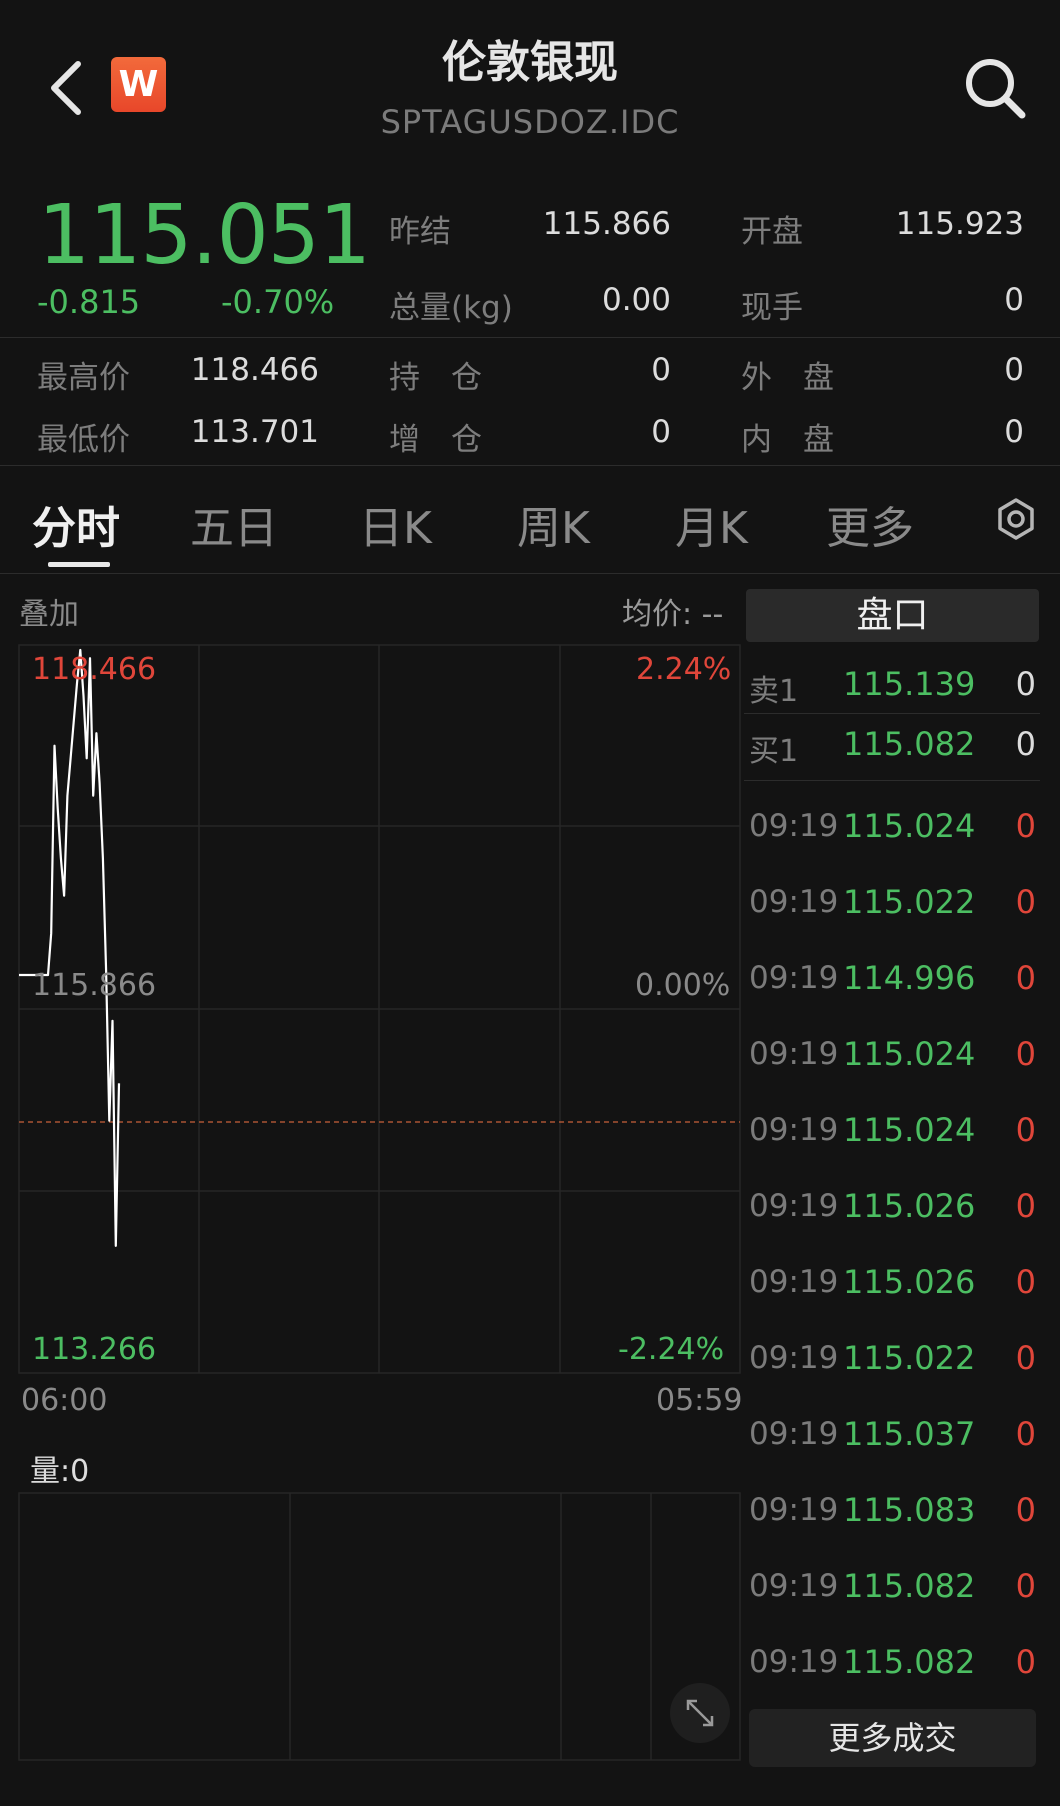  Describe the element at coordinates (76, 524) in the screenshot. I see `tab-intraday: 分时` at that location.